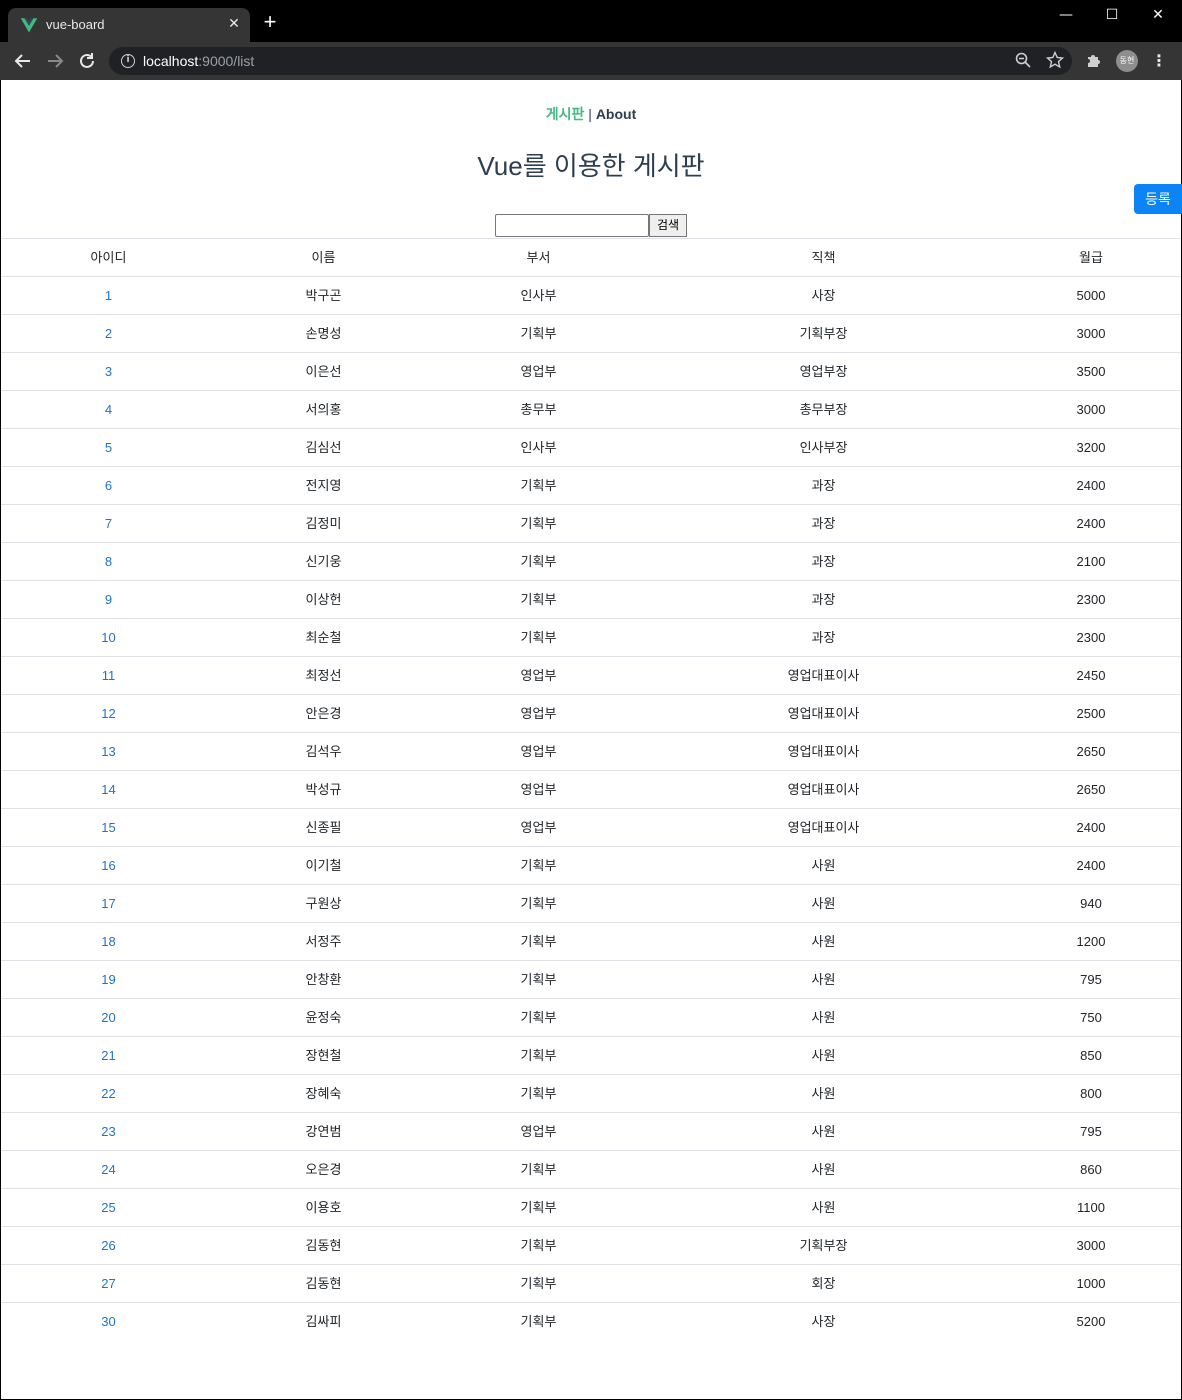 The image size is (1182, 1400). I want to click on profile-avatar: 동현, so click(1127, 61).